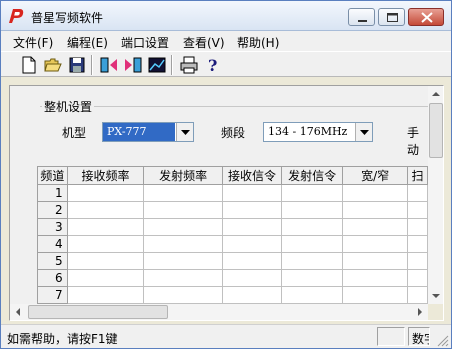 The height and width of the screenshot is (349, 452). Describe the element at coordinates (18, 312) in the screenshot. I see `scroll-left-icon` at that location.